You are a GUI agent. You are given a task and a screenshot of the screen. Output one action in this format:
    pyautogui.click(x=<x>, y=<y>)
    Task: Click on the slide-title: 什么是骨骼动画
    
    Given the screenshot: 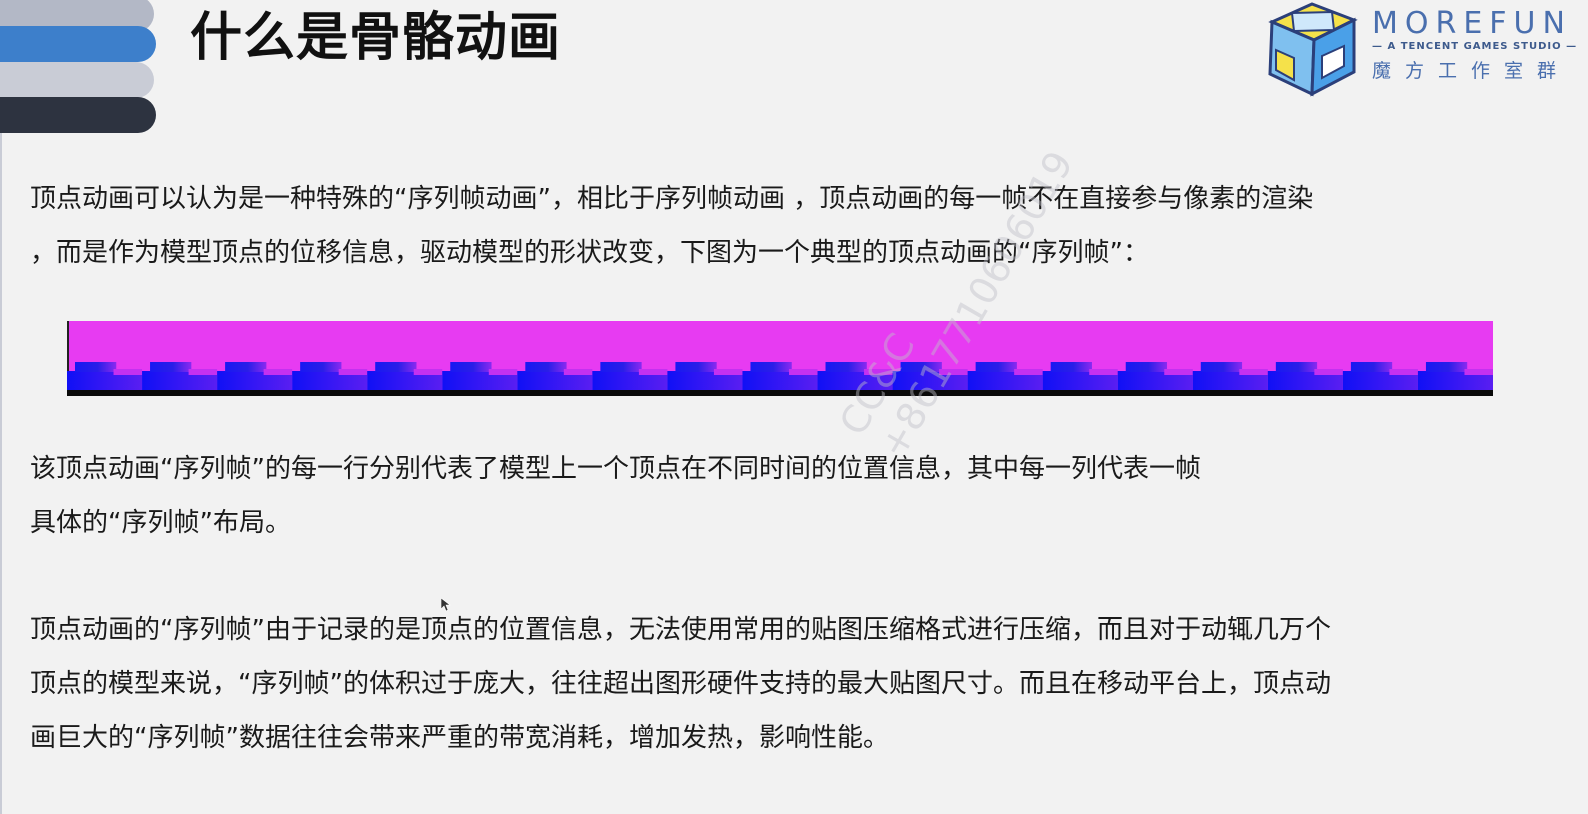 What is the action you would take?
    pyautogui.click(x=376, y=38)
    